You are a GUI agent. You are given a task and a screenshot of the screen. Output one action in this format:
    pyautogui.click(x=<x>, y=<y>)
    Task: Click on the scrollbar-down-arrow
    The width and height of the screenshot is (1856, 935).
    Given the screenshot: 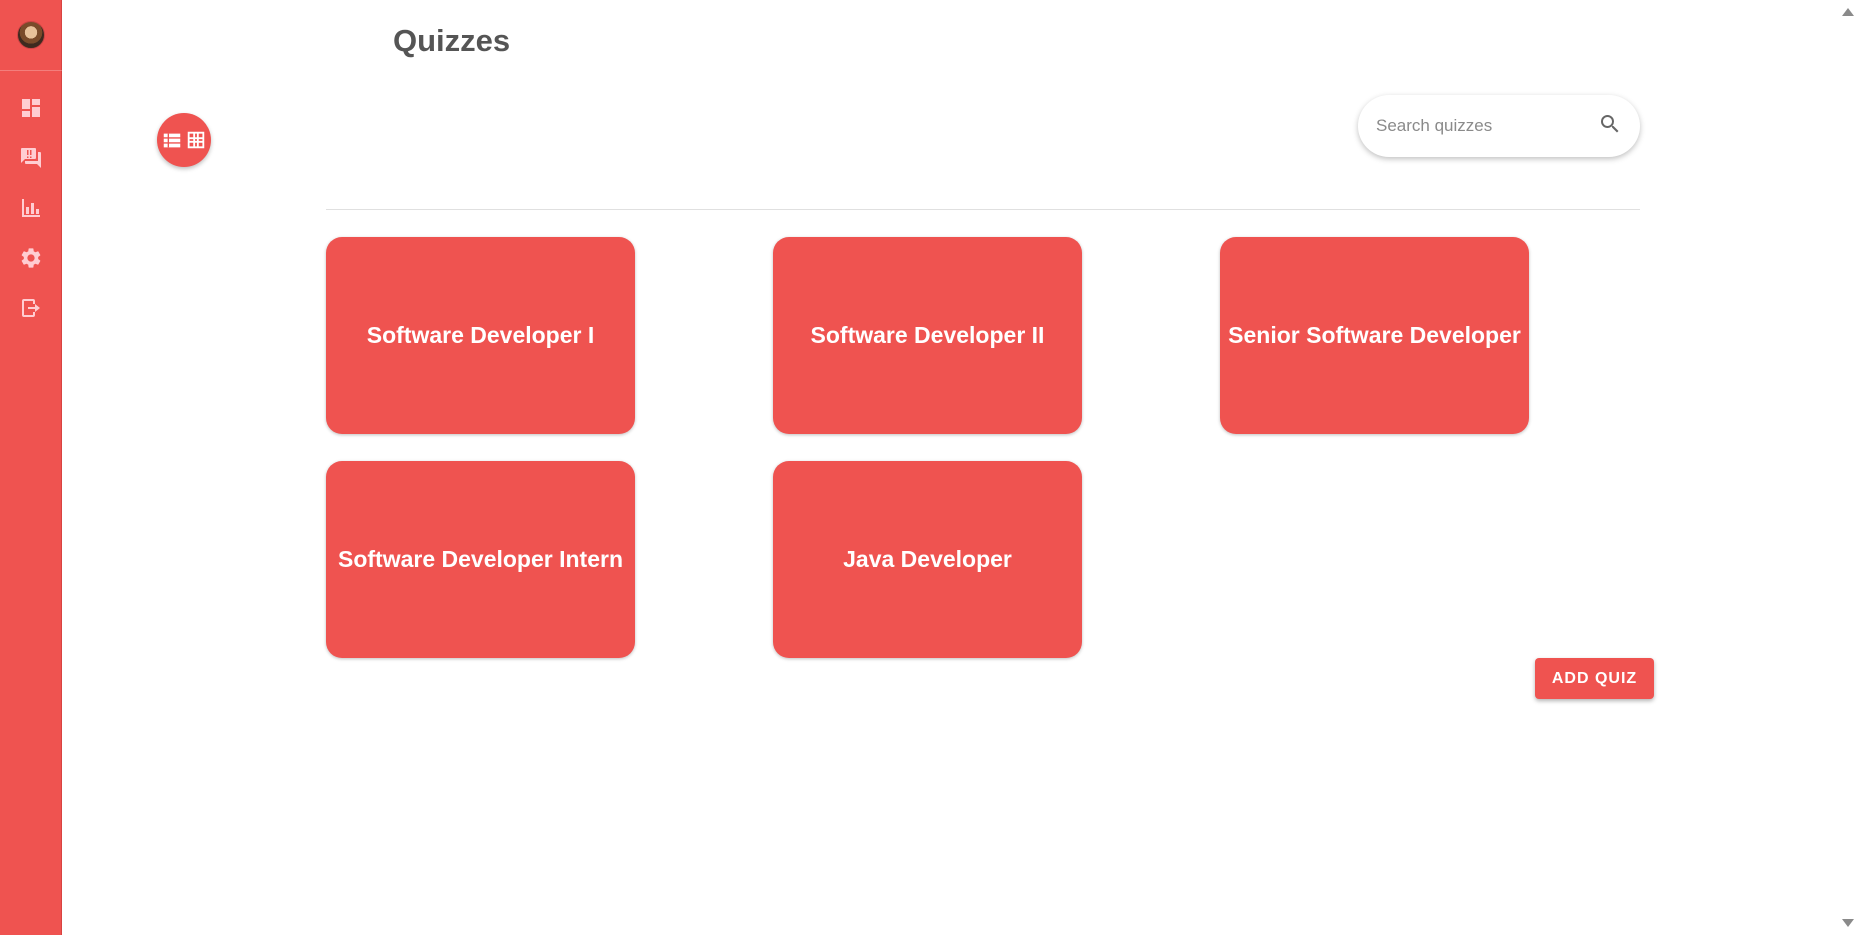 What is the action you would take?
    pyautogui.click(x=1848, y=923)
    